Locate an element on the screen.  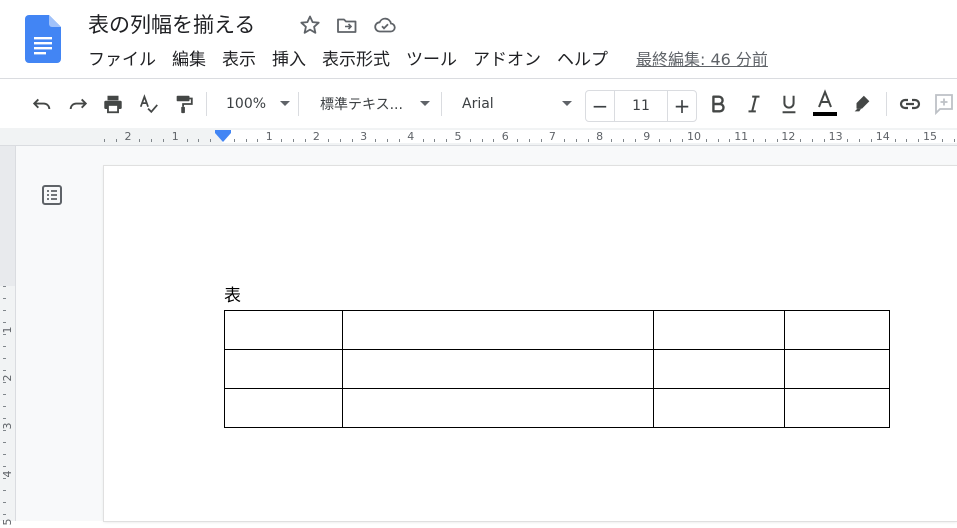
ruler-number: 11 is located at coordinates (741, 136).